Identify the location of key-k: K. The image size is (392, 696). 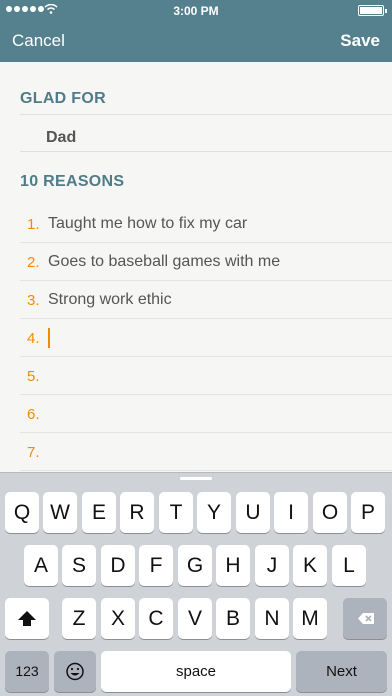
(310, 565).